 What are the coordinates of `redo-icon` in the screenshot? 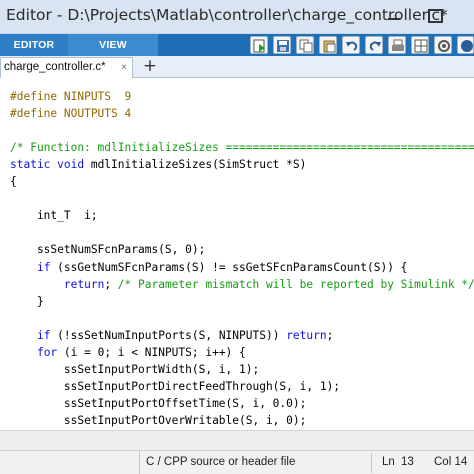 It's located at (374, 45).